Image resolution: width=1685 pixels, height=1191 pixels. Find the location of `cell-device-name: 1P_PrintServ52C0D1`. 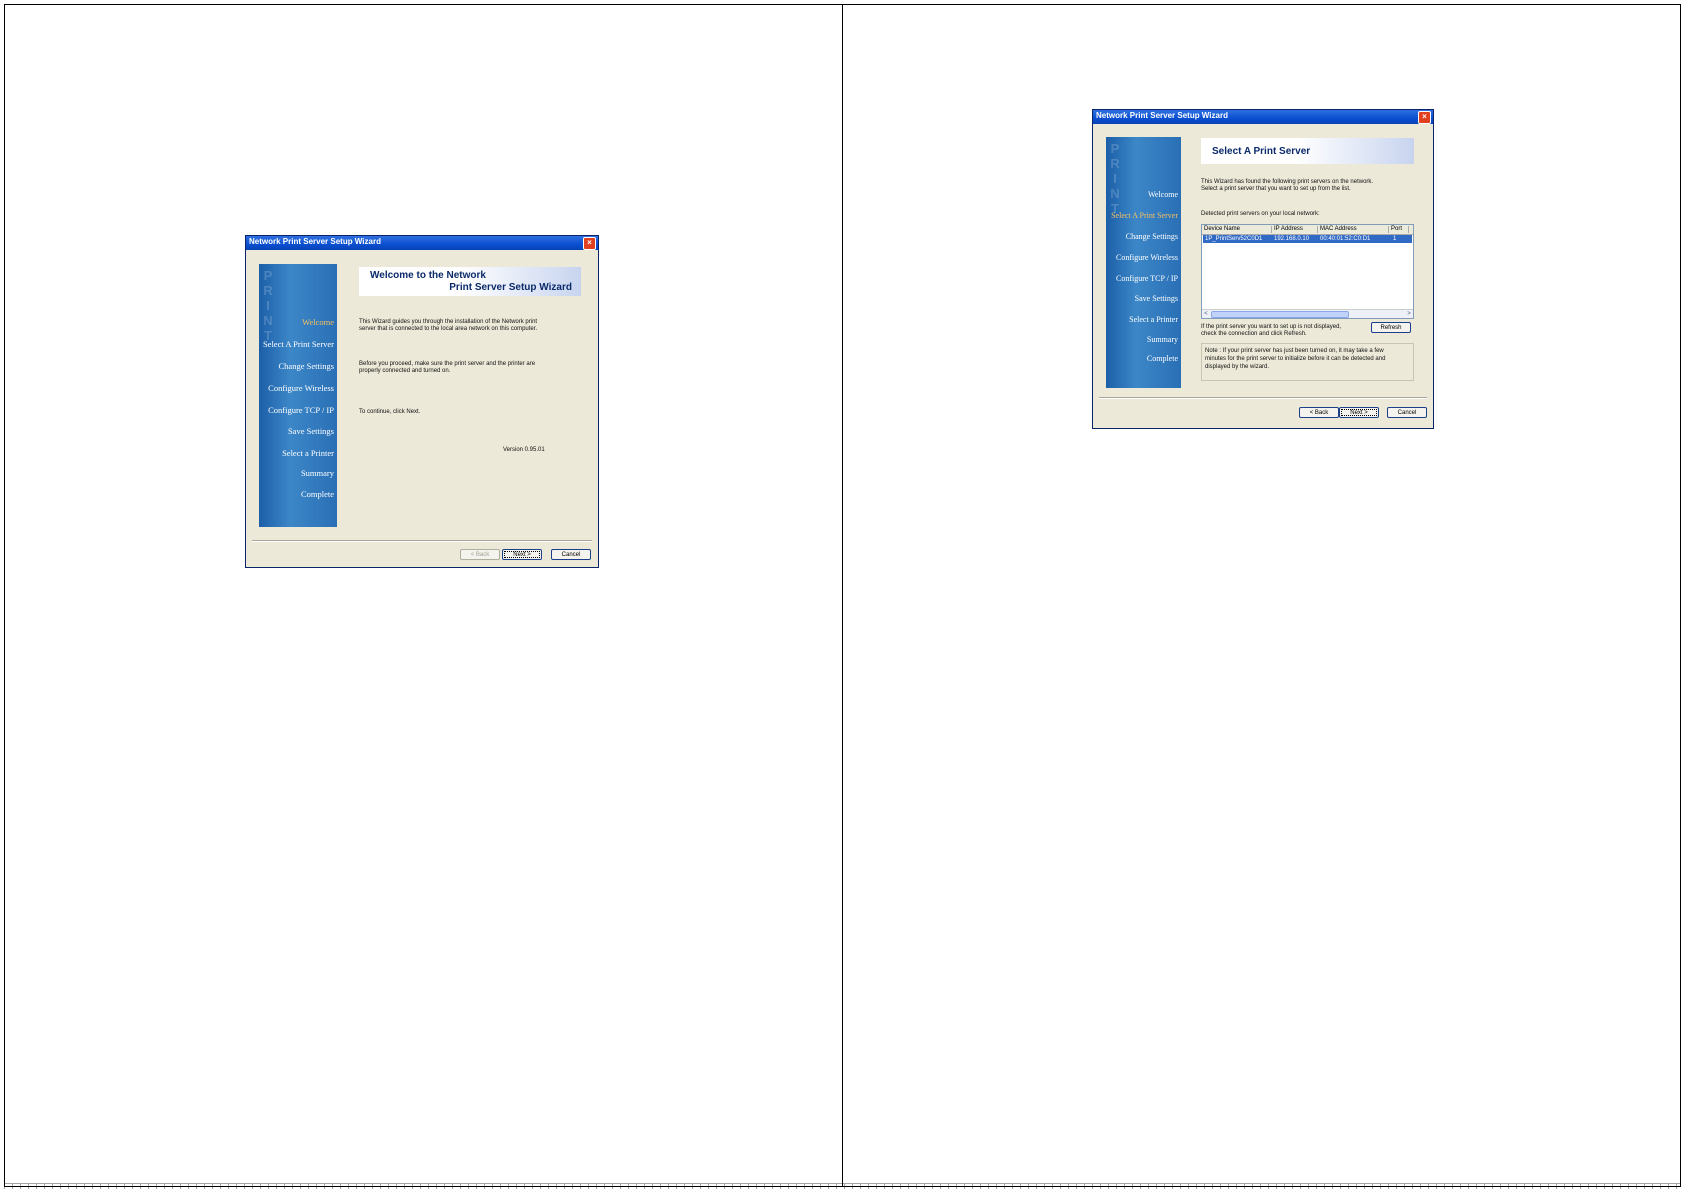

cell-device-name: 1P_PrintServ52C0D1 is located at coordinates (1234, 239).